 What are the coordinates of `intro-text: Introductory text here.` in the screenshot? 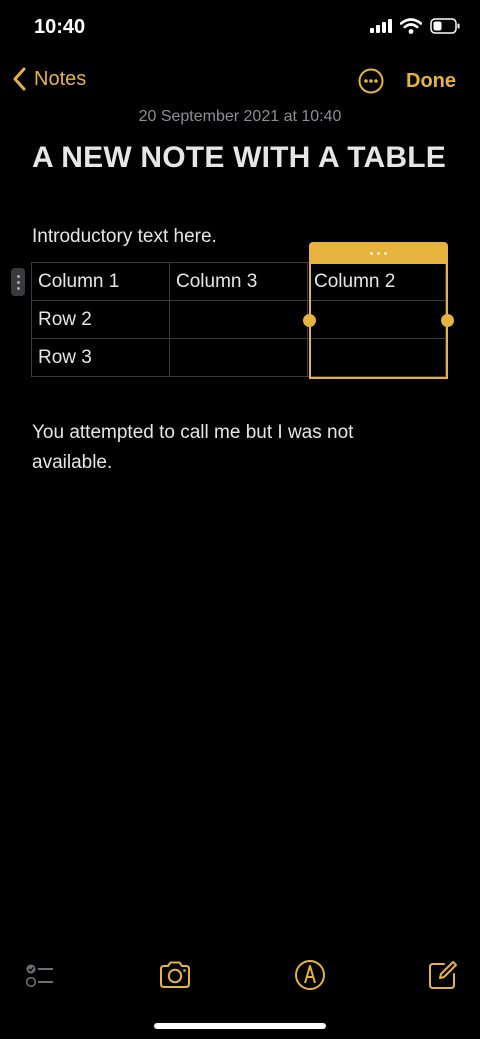 It's located at (124, 237).